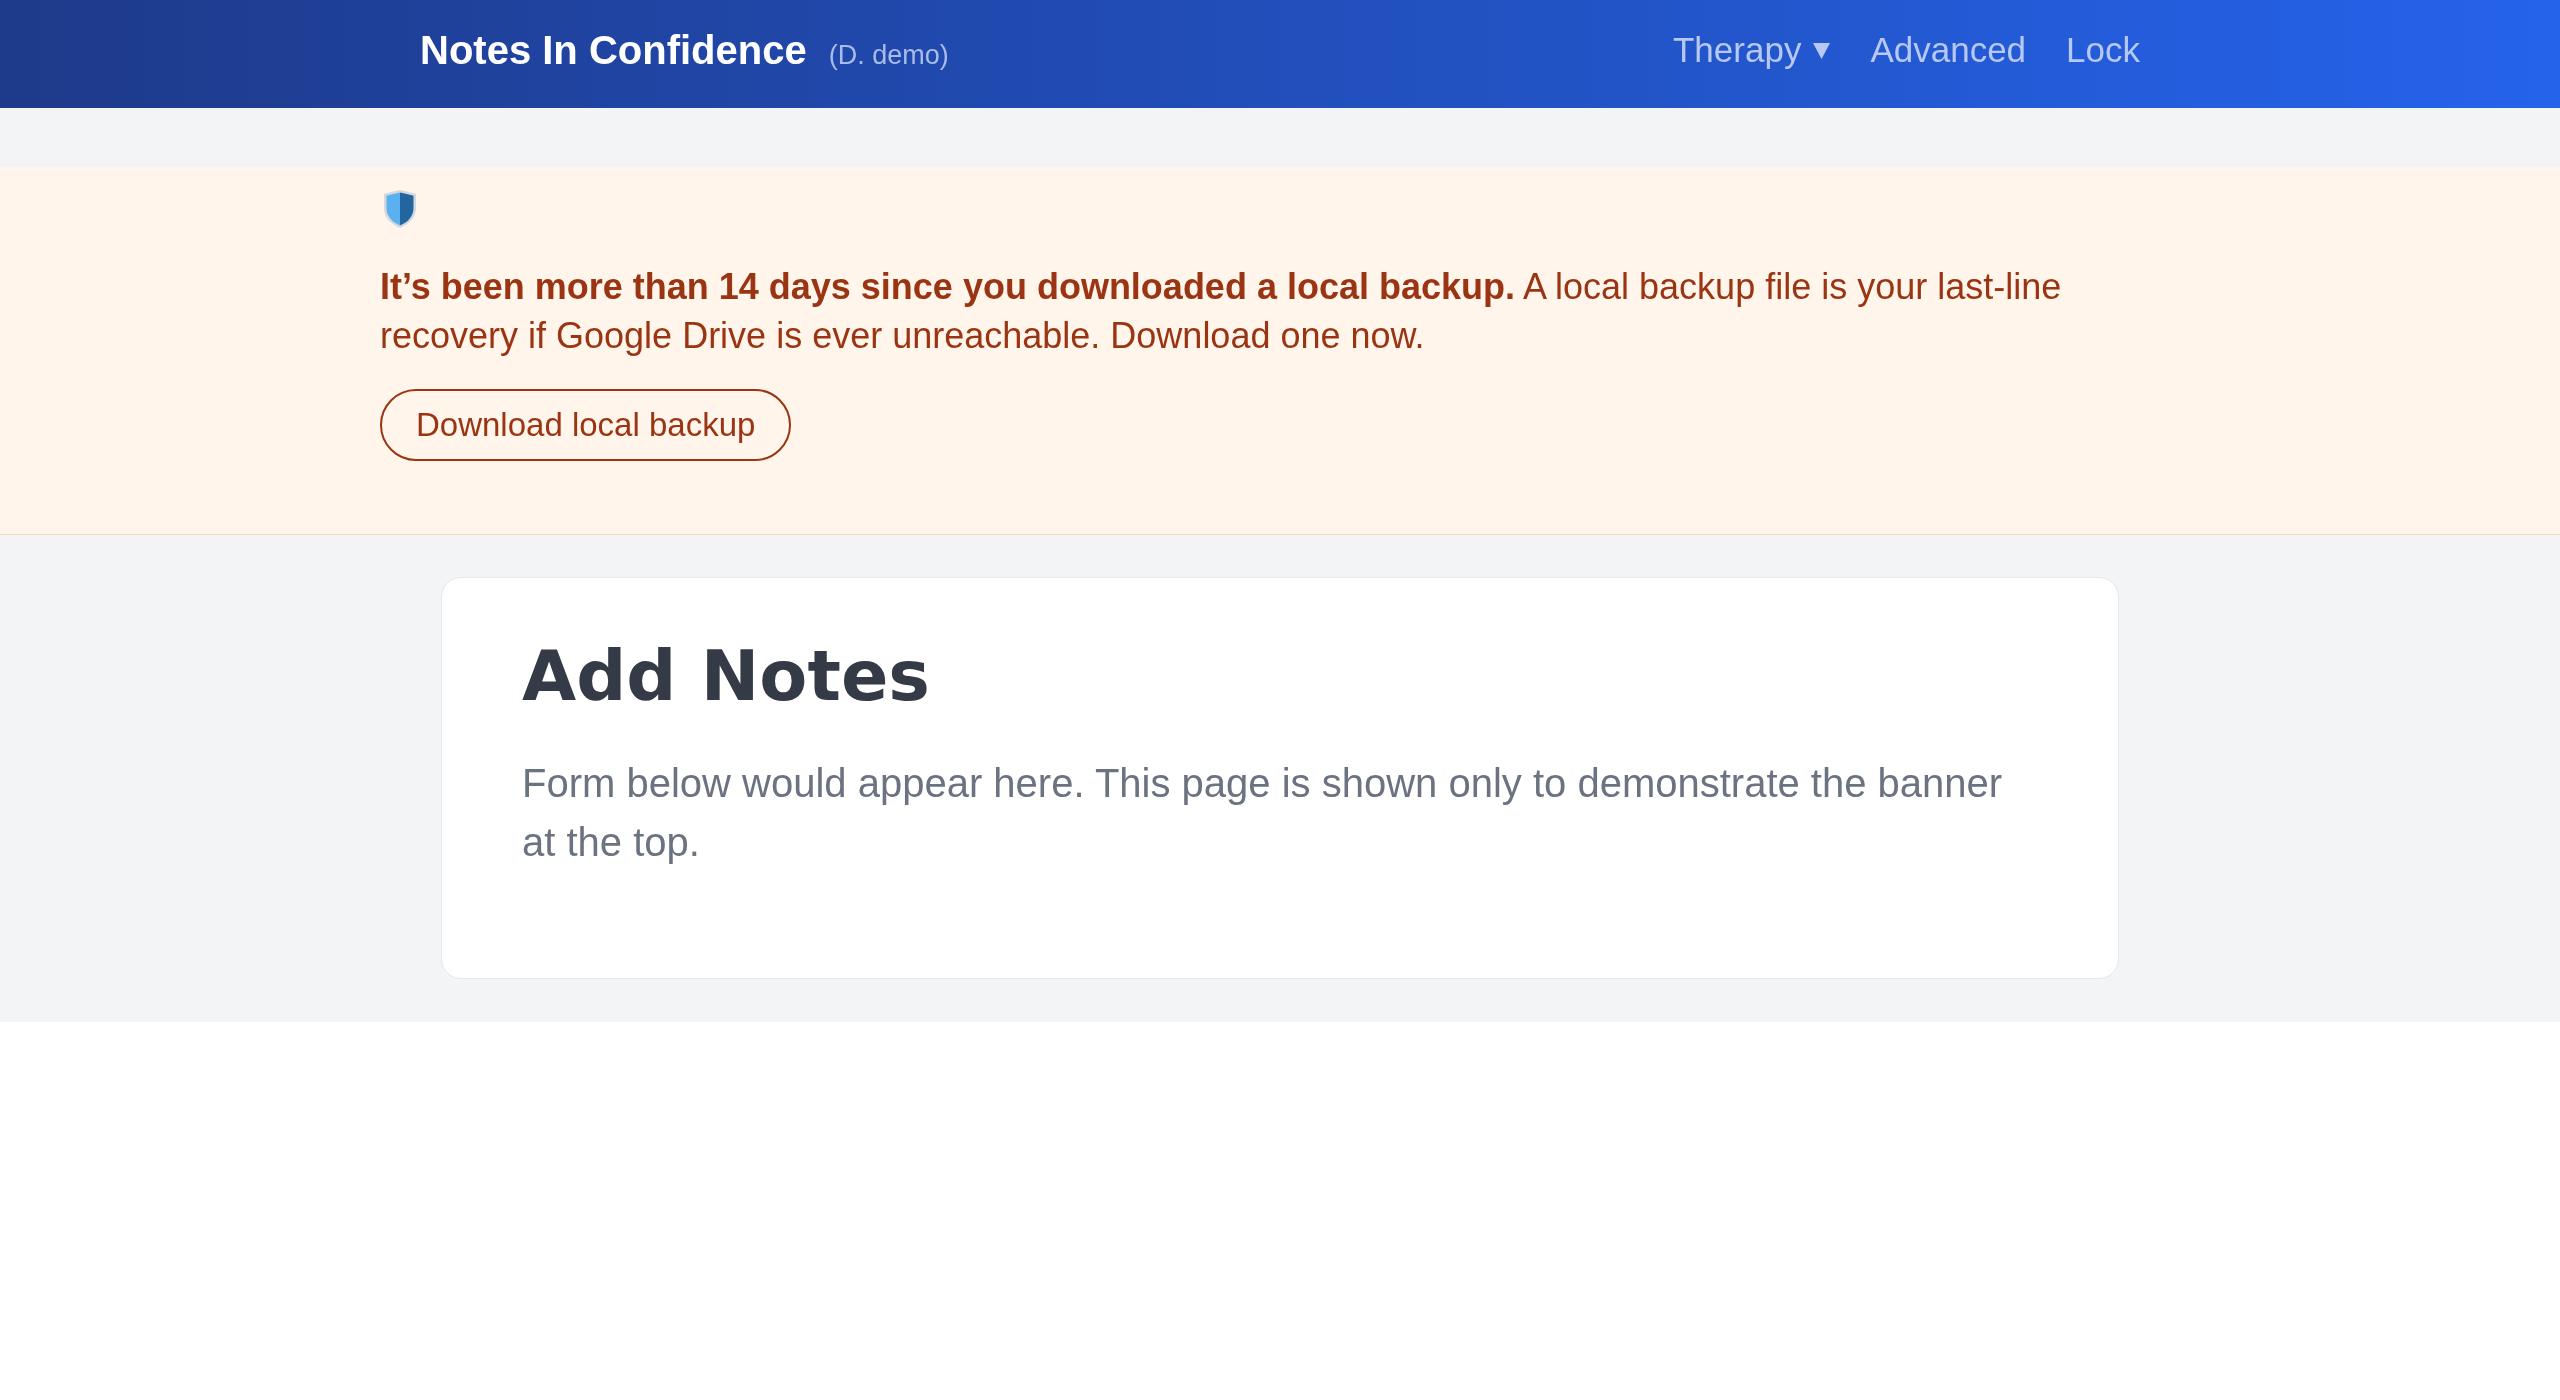  Describe the element at coordinates (2103, 50) in the screenshot. I see `nav-link: Lock` at that location.